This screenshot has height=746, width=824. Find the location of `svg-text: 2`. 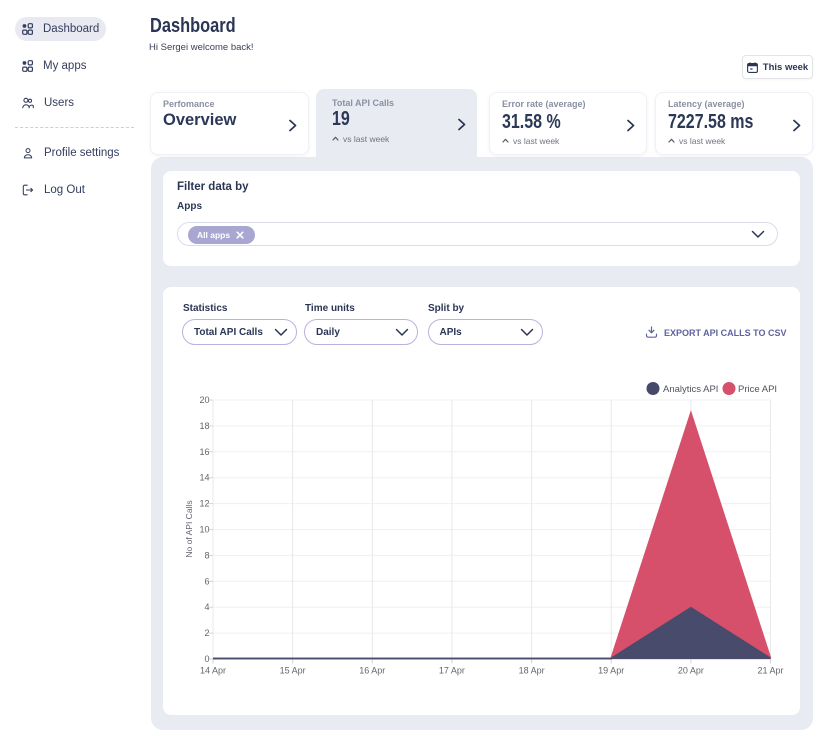

svg-text: 2 is located at coordinates (206, 633).